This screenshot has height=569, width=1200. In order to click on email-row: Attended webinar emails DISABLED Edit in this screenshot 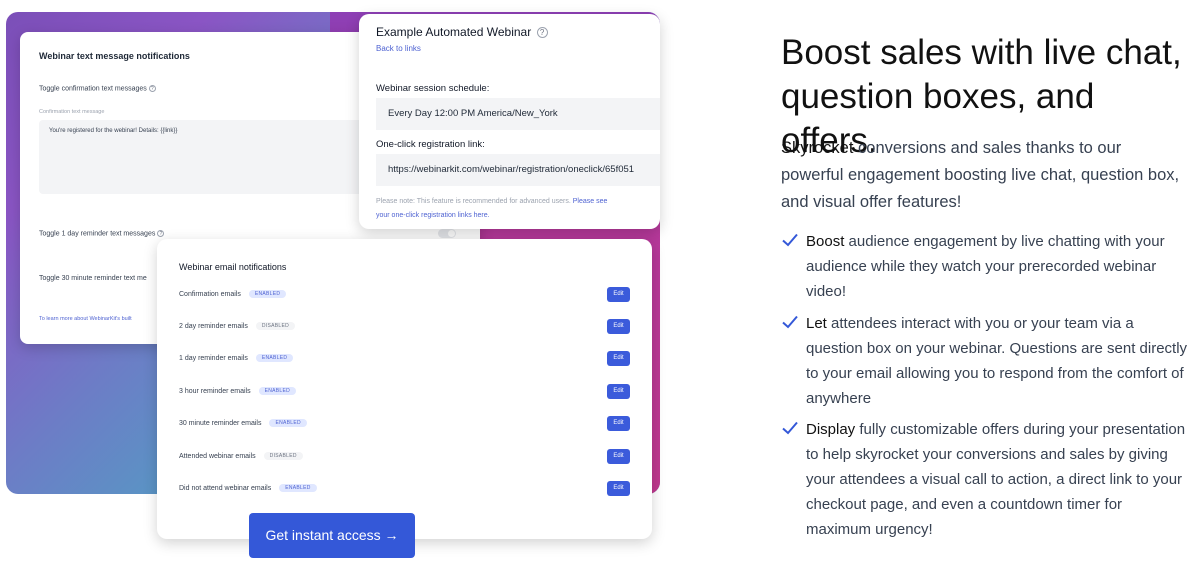, I will do `click(406, 457)`.